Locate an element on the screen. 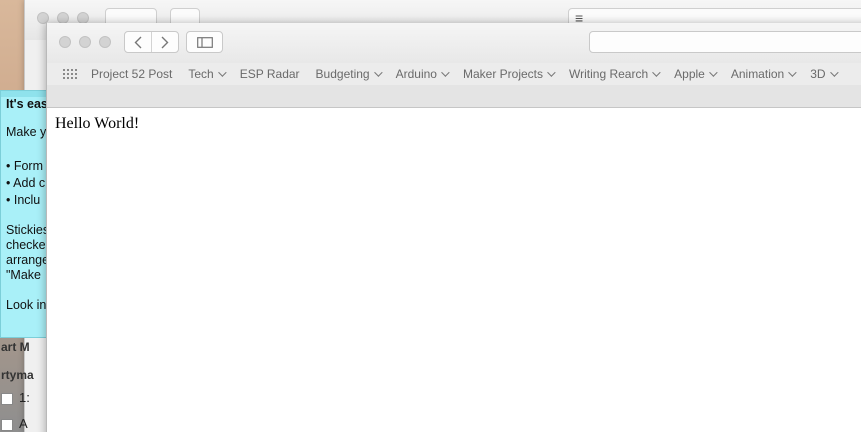 The height and width of the screenshot is (432, 861). sticky-line: It's eas is located at coordinates (27, 104).